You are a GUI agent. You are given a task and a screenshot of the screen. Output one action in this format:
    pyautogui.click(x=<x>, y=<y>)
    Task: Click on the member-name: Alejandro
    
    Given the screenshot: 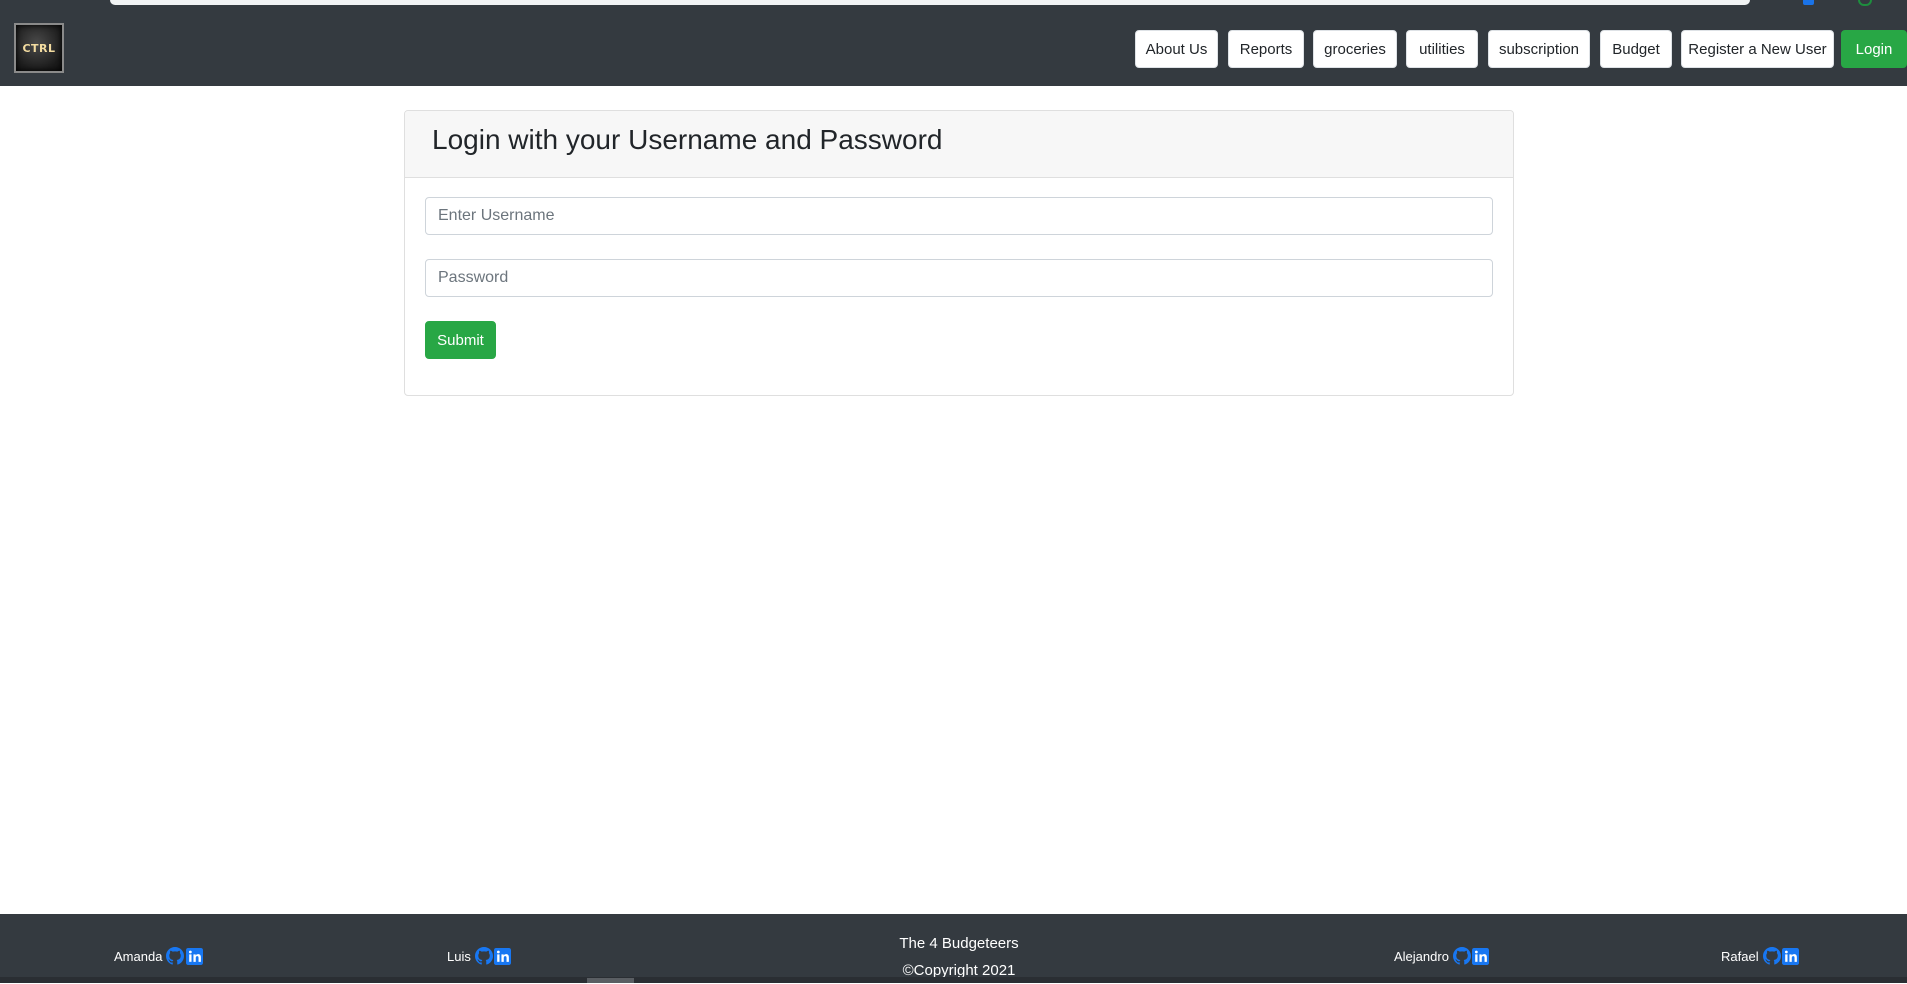 What is the action you would take?
    pyautogui.click(x=1421, y=956)
    